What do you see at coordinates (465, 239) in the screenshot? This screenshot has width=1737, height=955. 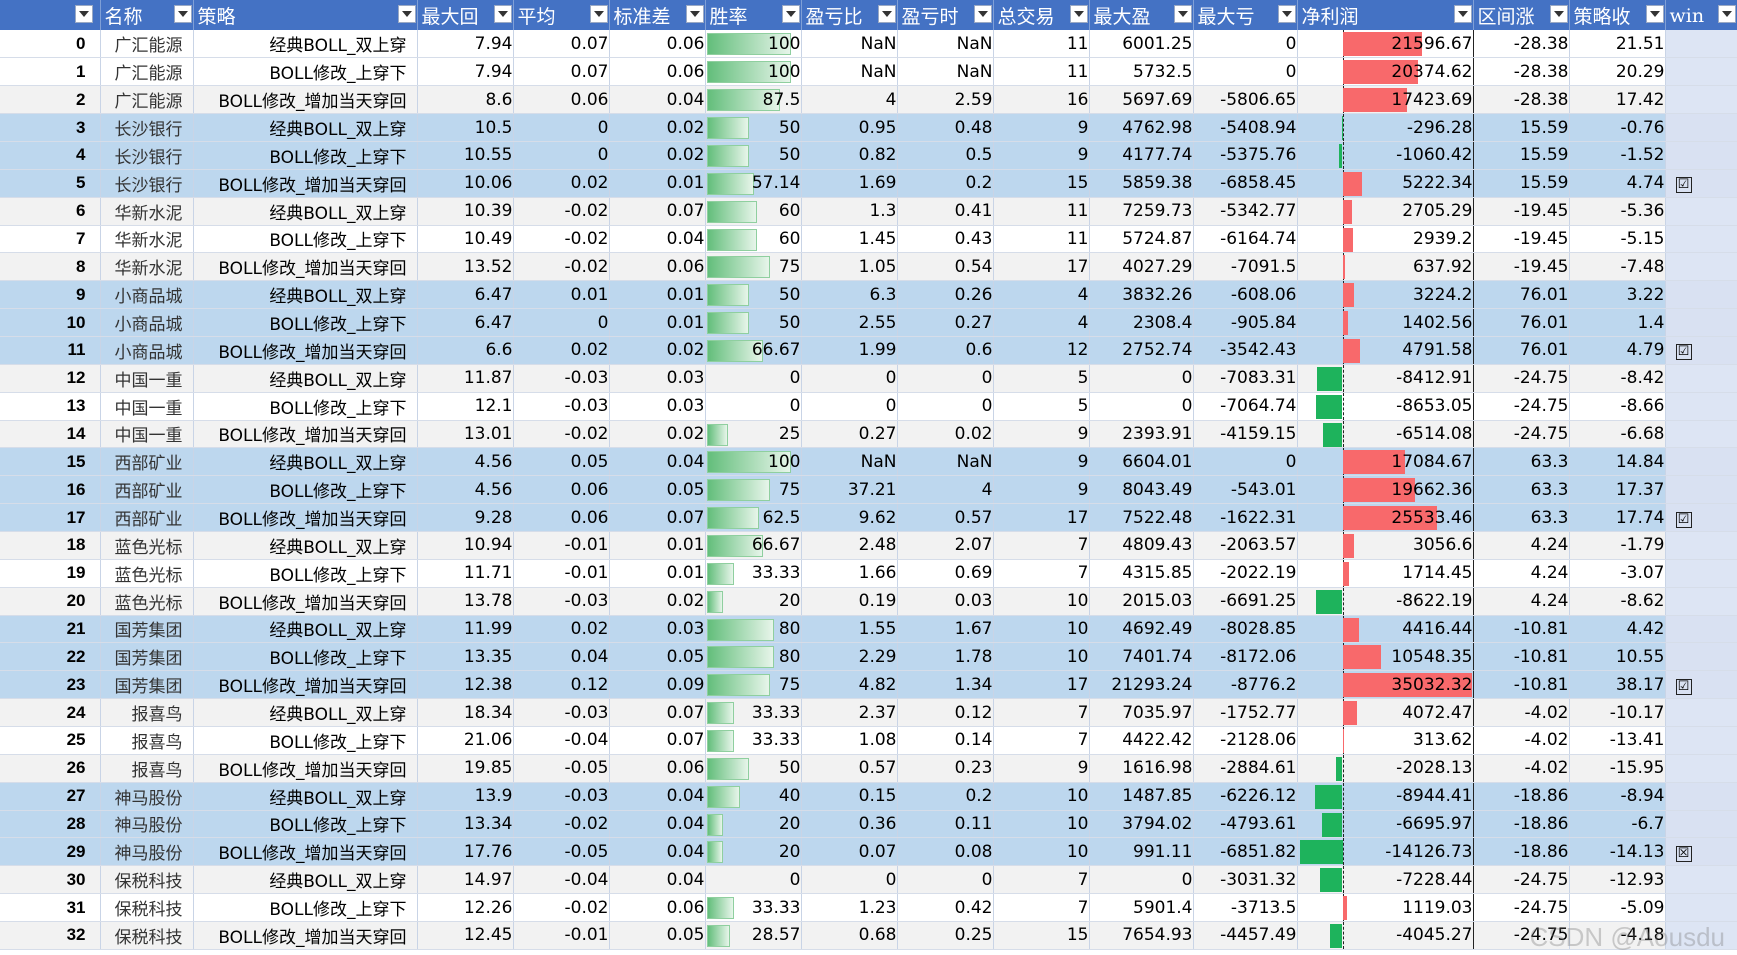 I see `cell-max-drawback: 10.49` at bounding box center [465, 239].